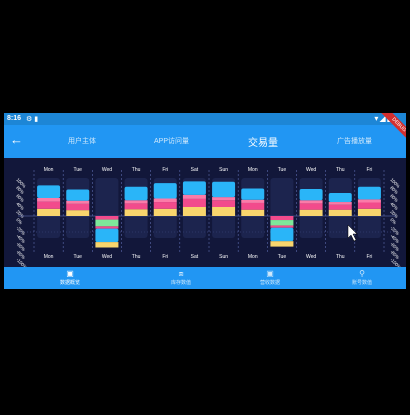 This screenshot has width=410, height=415. What do you see at coordinates (223, 257) in the screenshot?
I see `x-tick-label-bottom: Sun` at bounding box center [223, 257].